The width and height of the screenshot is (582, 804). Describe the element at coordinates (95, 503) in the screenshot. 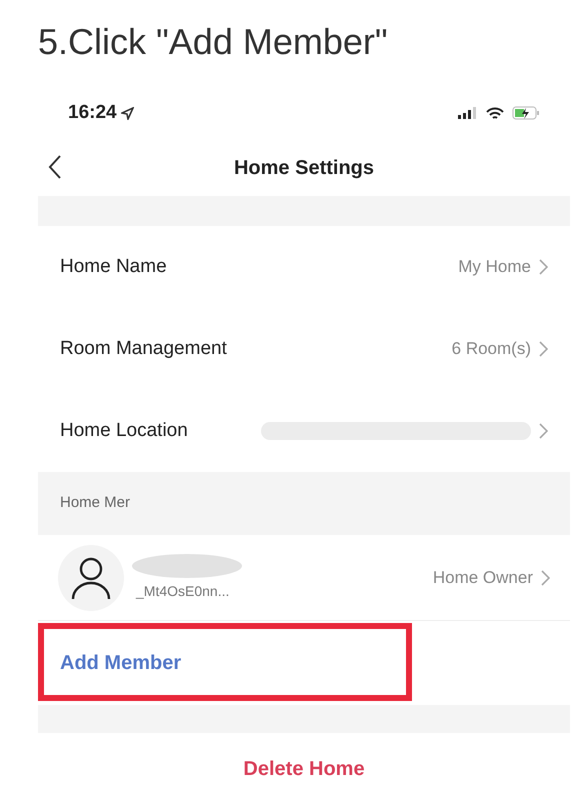

I see `section-header: Home Mer` at that location.